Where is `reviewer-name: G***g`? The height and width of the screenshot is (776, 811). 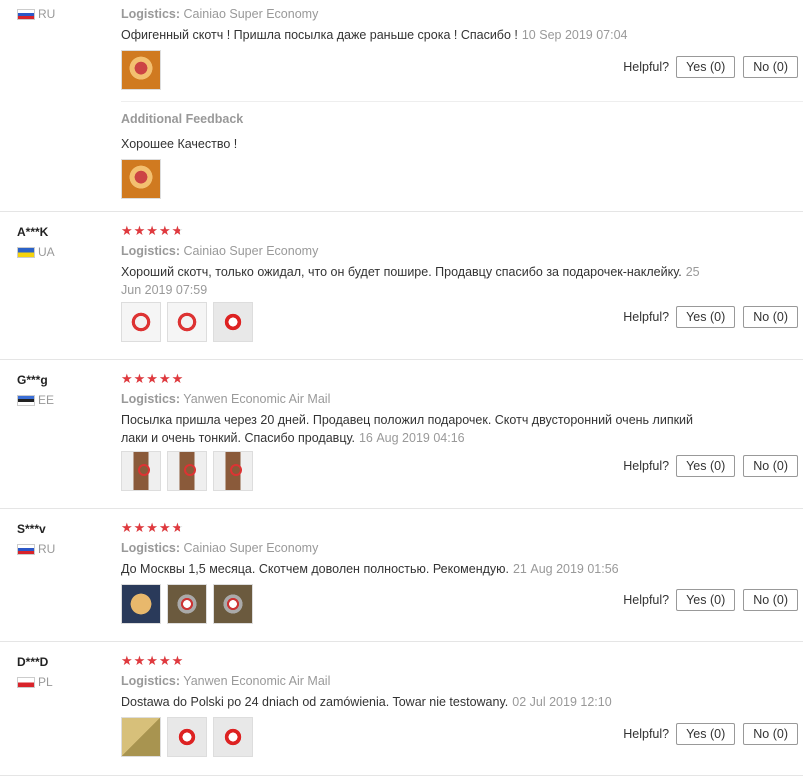 reviewer-name: G***g is located at coordinates (32, 380).